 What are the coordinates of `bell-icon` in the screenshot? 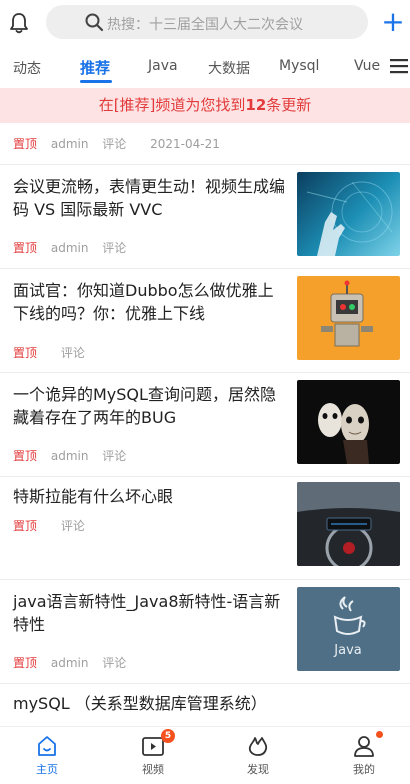 It's located at (19, 23).